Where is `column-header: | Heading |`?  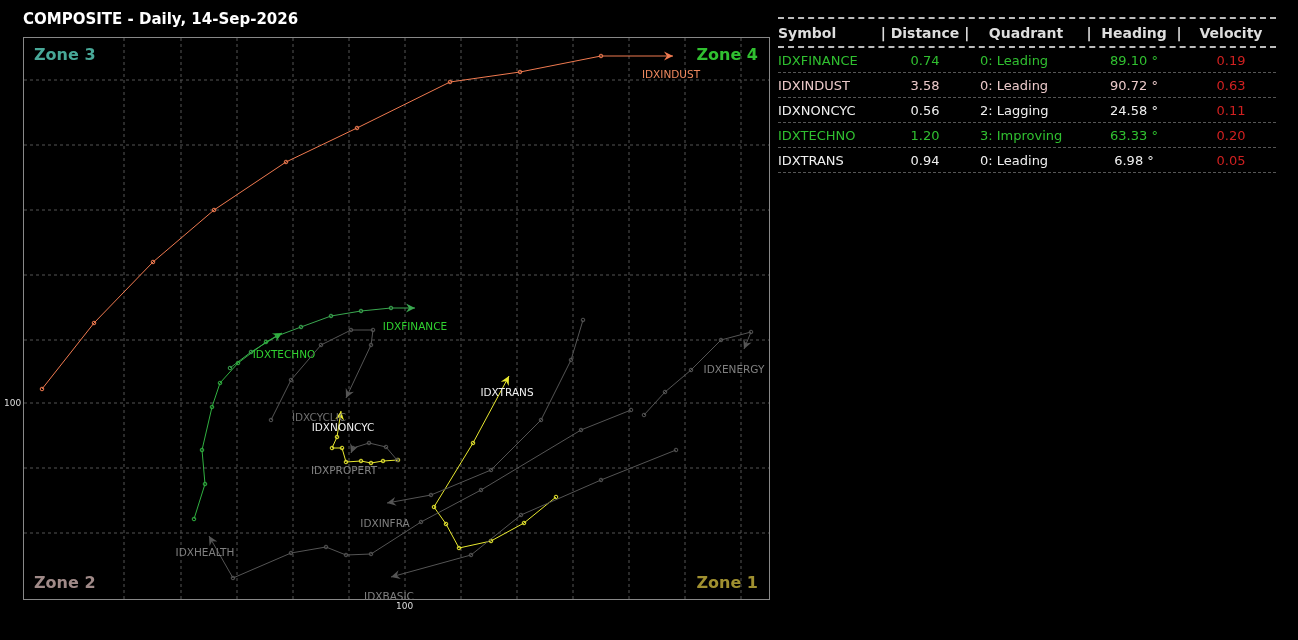 column-header: | Heading | is located at coordinates (1134, 32).